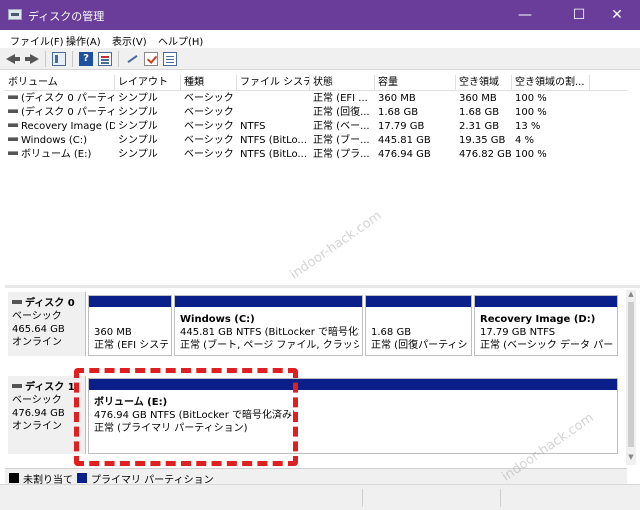 This screenshot has height=510, width=640. Describe the element at coordinates (391, 332) in the screenshot. I see `partition-size: 1.68 GB` at that location.